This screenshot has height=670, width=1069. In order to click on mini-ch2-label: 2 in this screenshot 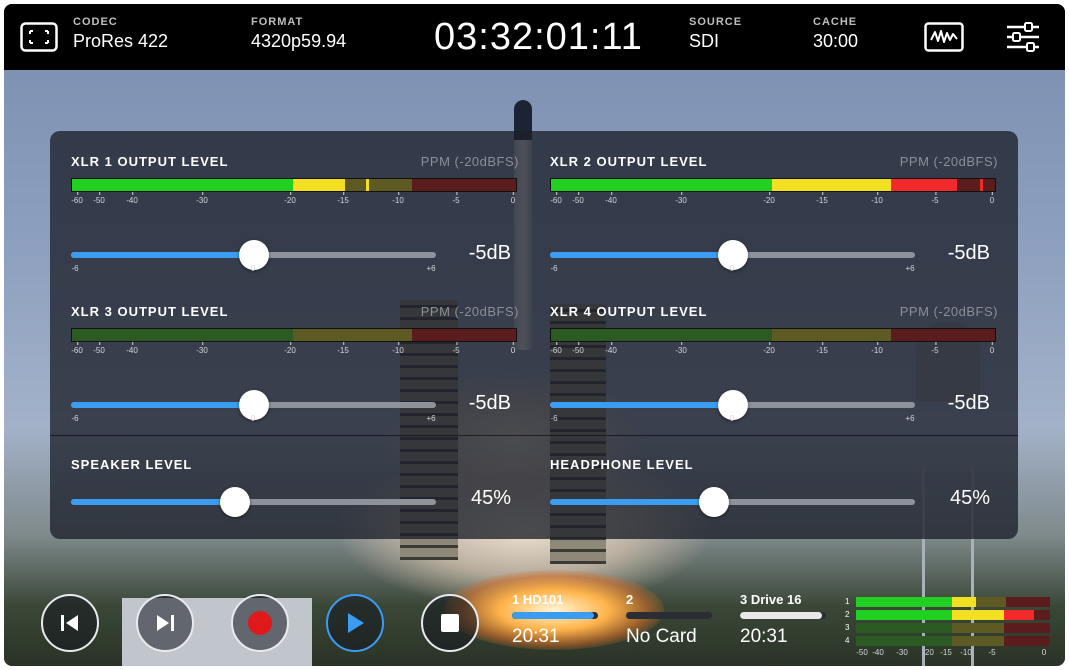, I will do `click(847, 614)`.